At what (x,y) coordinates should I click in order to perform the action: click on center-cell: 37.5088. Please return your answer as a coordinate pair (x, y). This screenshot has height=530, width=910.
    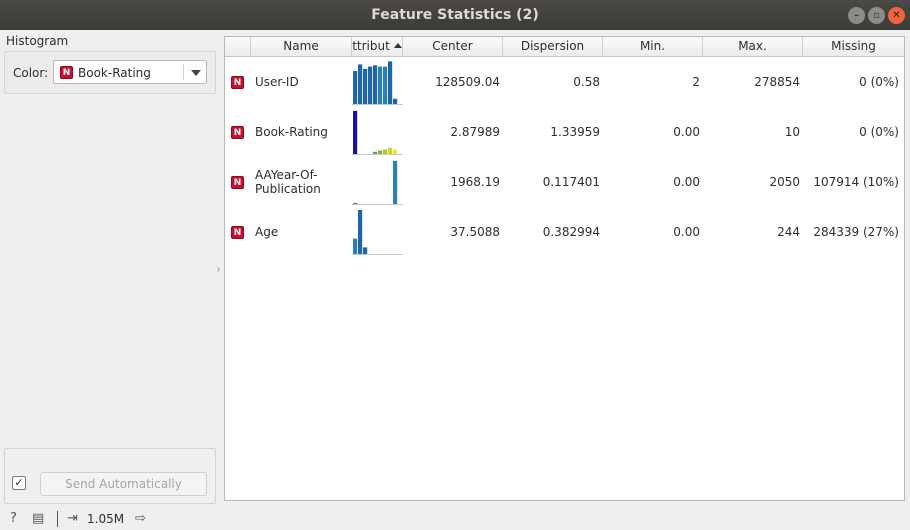
    Looking at the image, I should click on (453, 232).